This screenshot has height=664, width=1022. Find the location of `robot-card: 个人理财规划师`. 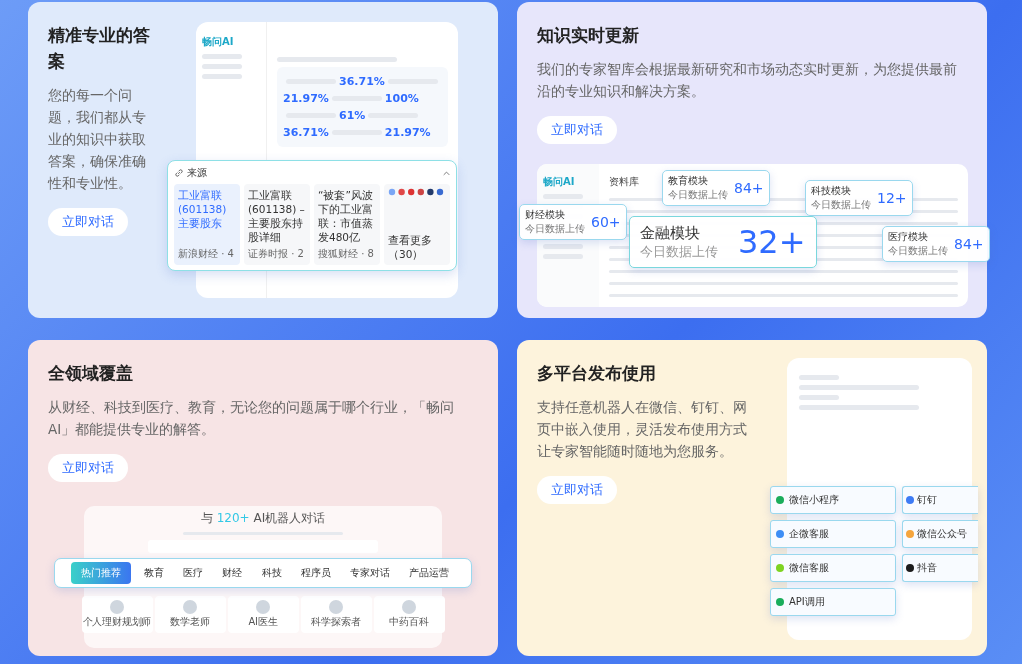

robot-card: 个人理财规划师 is located at coordinates (117, 614).